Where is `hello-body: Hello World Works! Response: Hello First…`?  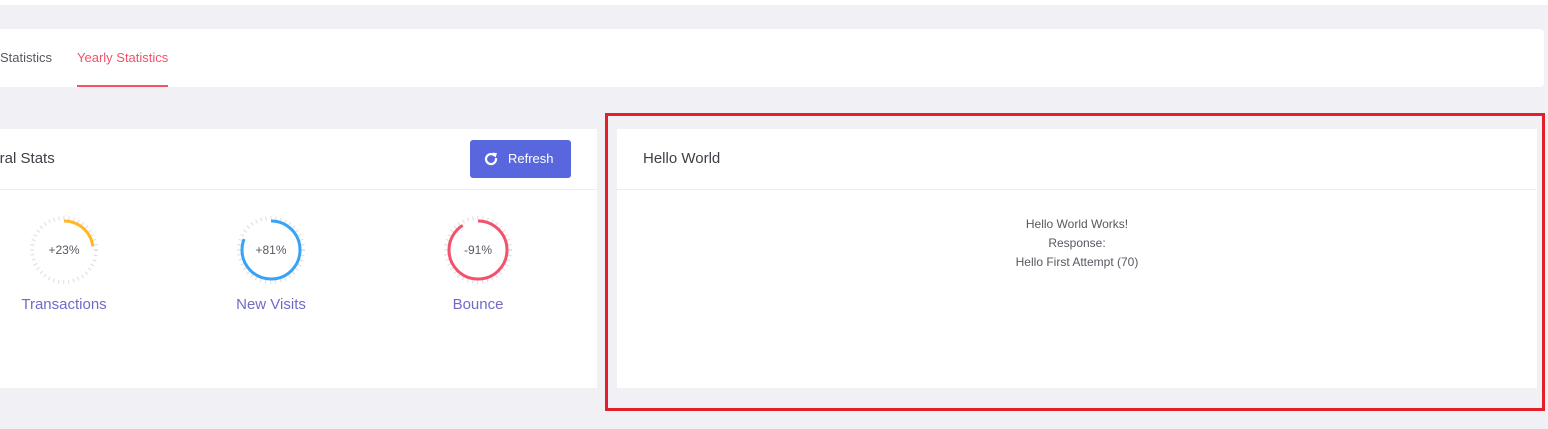 hello-body: Hello World Works! Response: Hello First… is located at coordinates (1077, 243).